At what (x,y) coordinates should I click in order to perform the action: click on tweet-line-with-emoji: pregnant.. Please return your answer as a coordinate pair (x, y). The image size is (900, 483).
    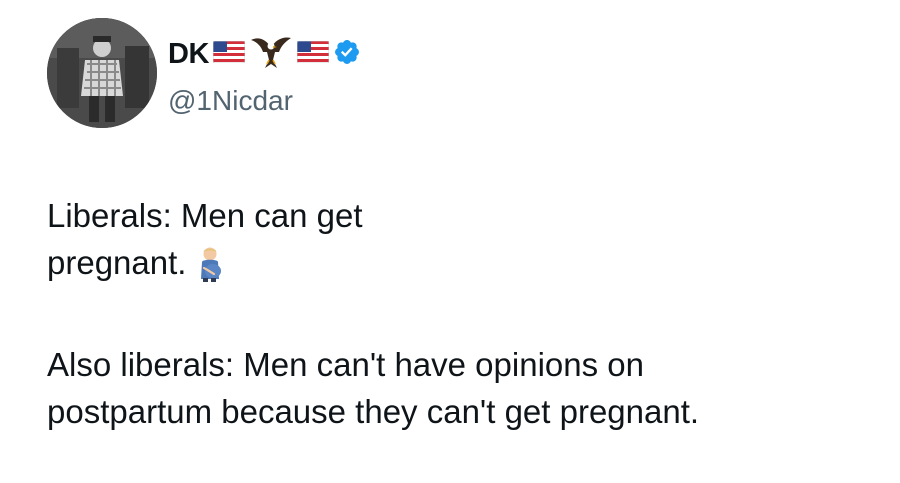
    Looking at the image, I should click on (457, 266).